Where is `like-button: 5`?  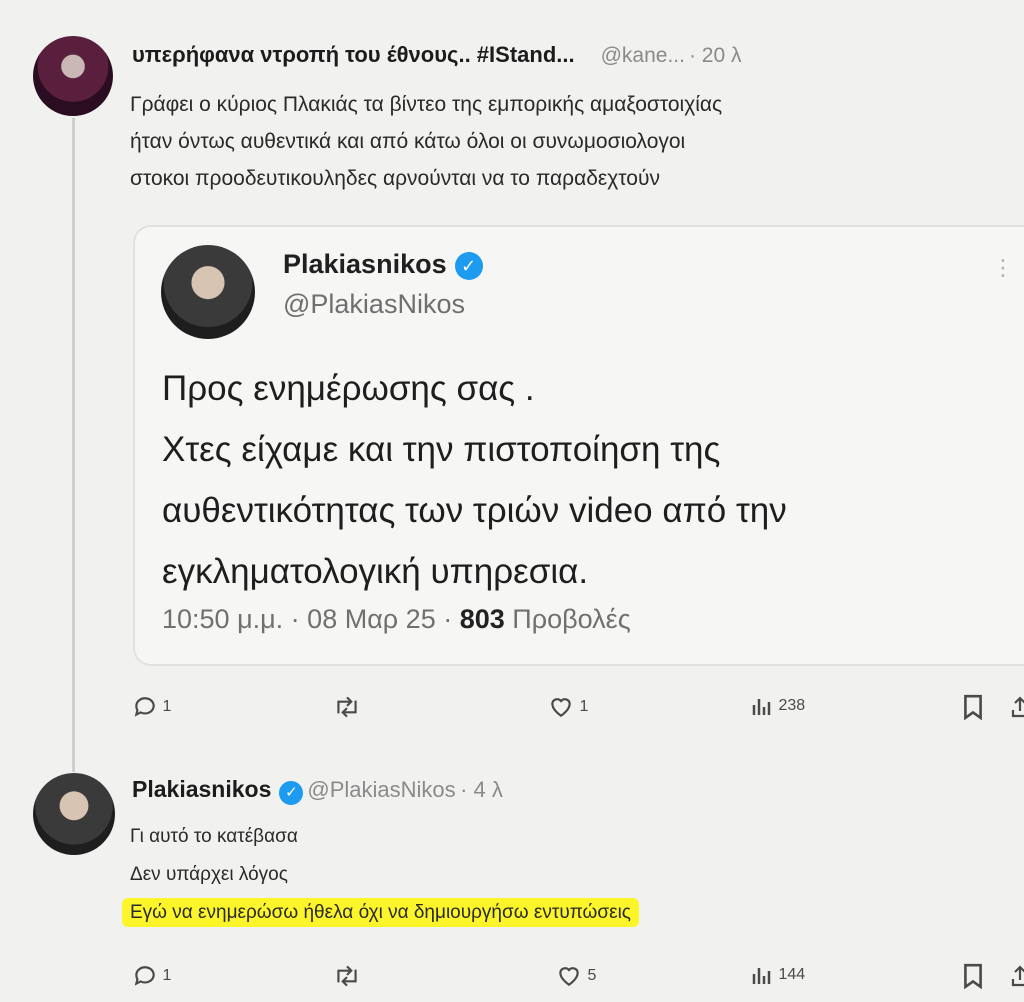 like-button: 5 is located at coordinates (575, 976).